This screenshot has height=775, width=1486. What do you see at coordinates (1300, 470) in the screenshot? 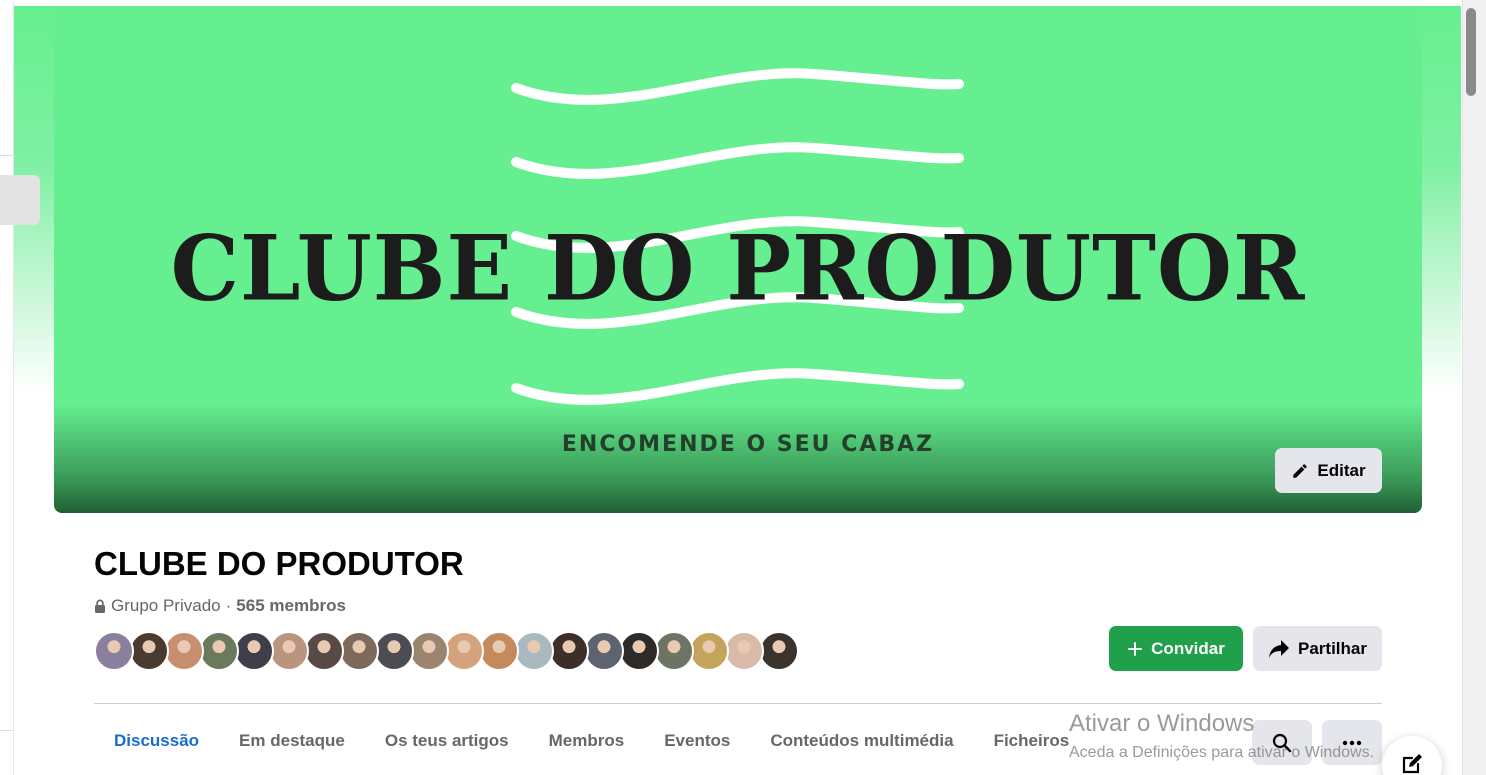
I see `pencil-icon` at bounding box center [1300, 470].